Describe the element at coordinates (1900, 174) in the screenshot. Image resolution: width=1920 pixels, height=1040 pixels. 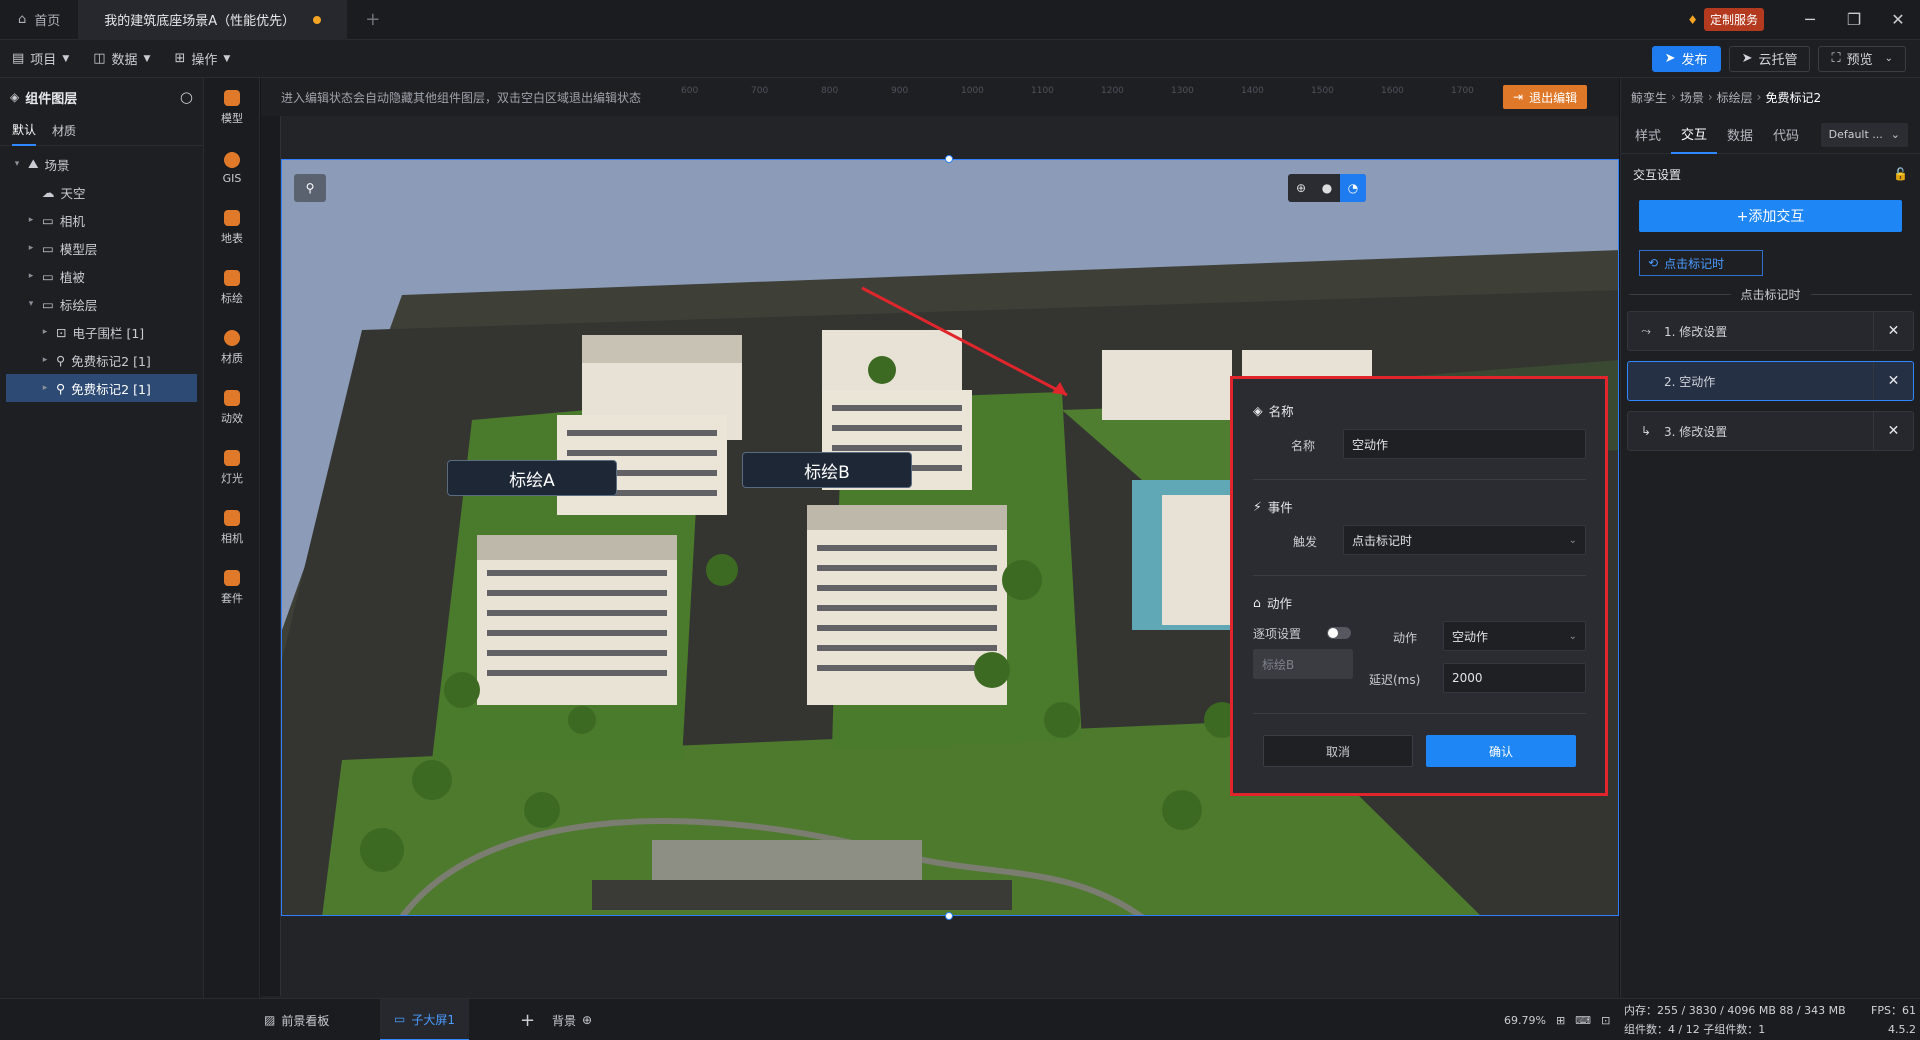
I see `lock-icon: 🔓` at that location.